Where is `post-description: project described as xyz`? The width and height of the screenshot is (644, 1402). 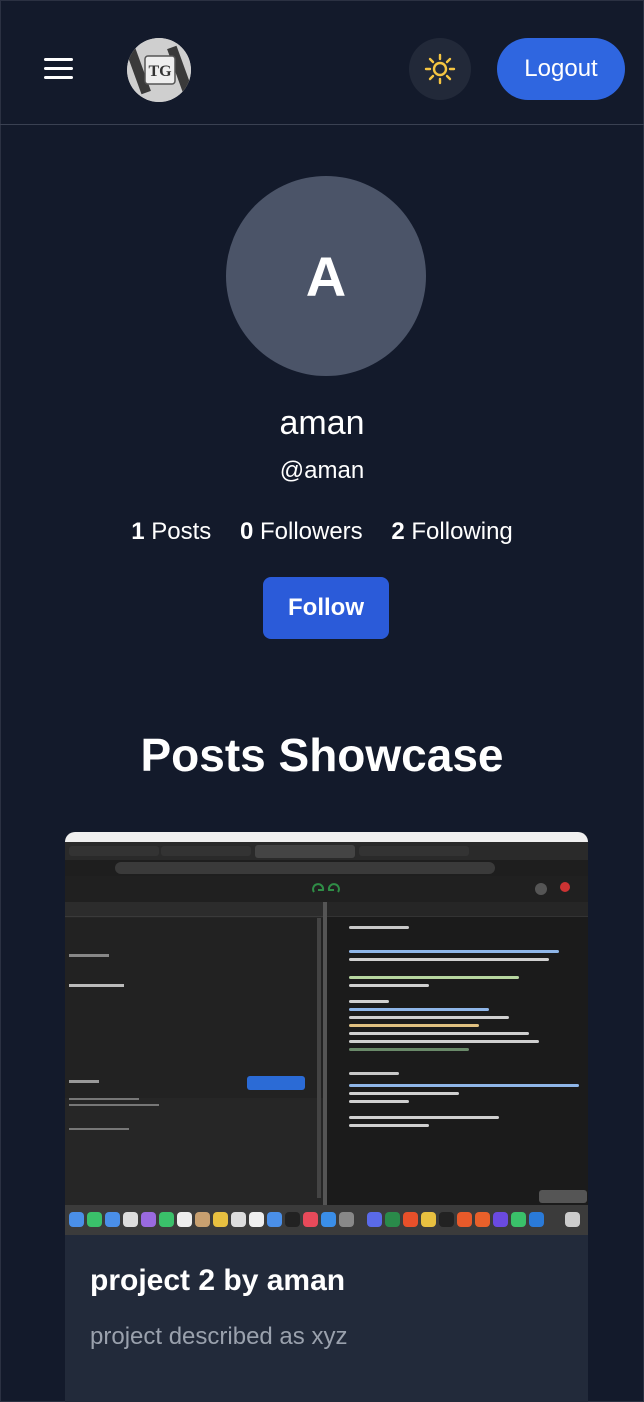
post-description: project described as xyz is located at coordinates (219, 1336).